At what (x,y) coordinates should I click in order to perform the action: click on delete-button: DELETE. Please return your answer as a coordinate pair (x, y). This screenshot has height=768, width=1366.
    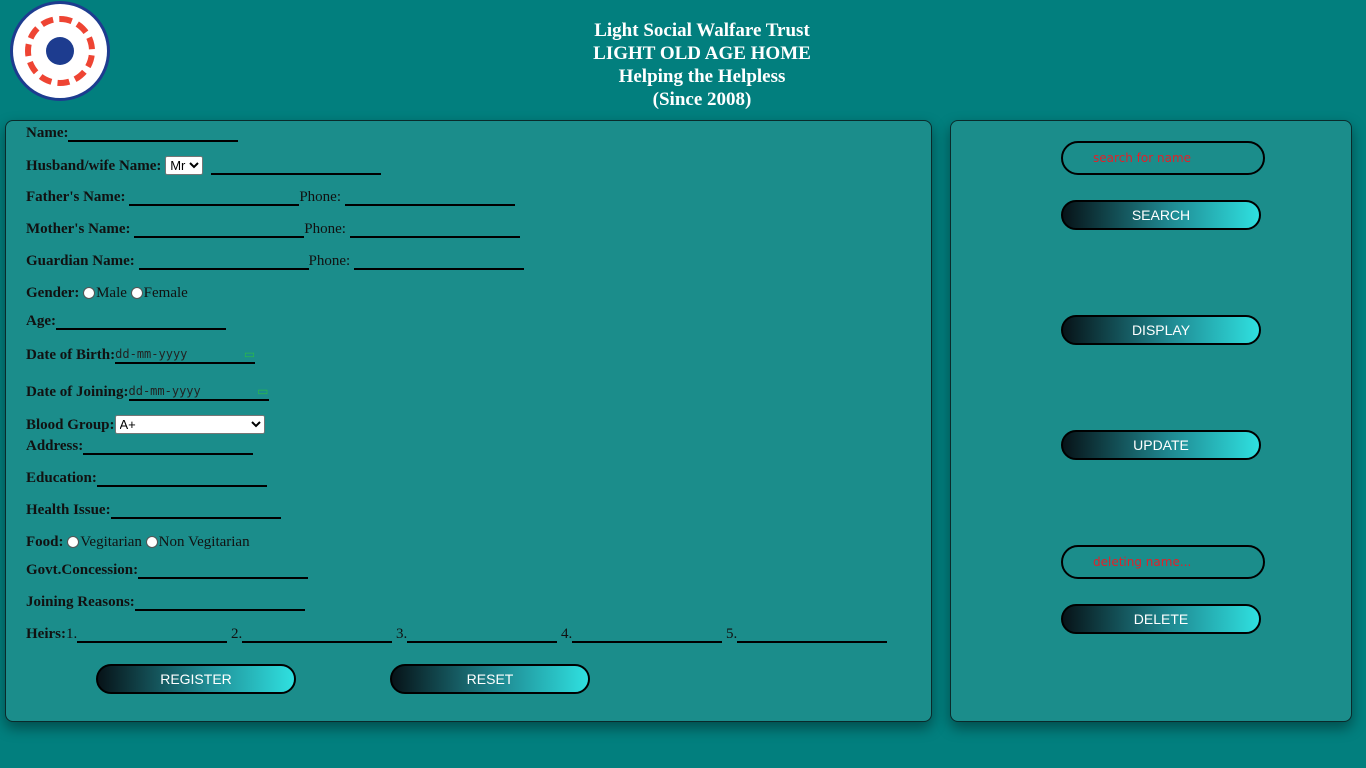
    Looking at the image, I should click on (1161, 619).